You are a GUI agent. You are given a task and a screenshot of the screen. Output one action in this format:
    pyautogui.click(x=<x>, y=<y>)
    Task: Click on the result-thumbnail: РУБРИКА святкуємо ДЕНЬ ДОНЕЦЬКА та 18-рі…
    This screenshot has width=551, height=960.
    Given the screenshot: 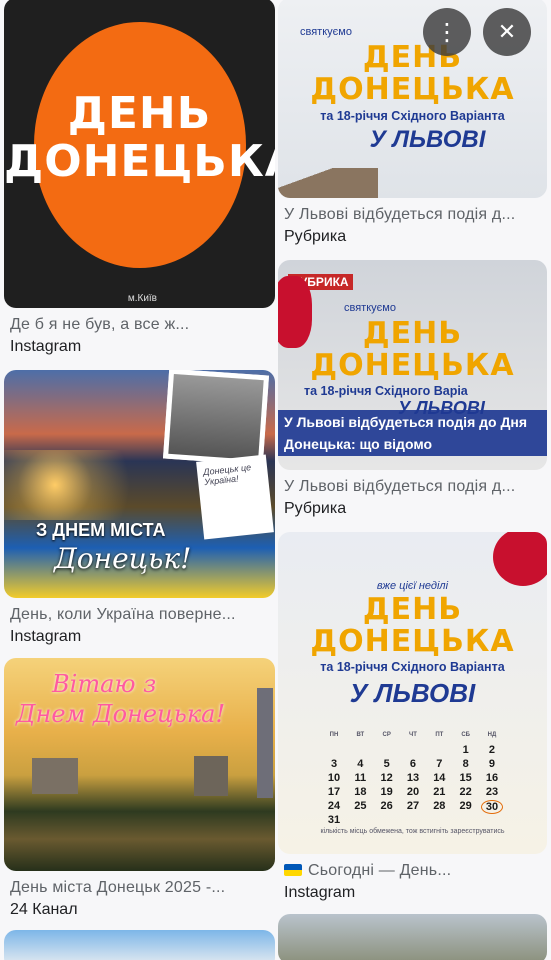 What is the action you would take?
    pyautogui.click(x=412, y=365)
    